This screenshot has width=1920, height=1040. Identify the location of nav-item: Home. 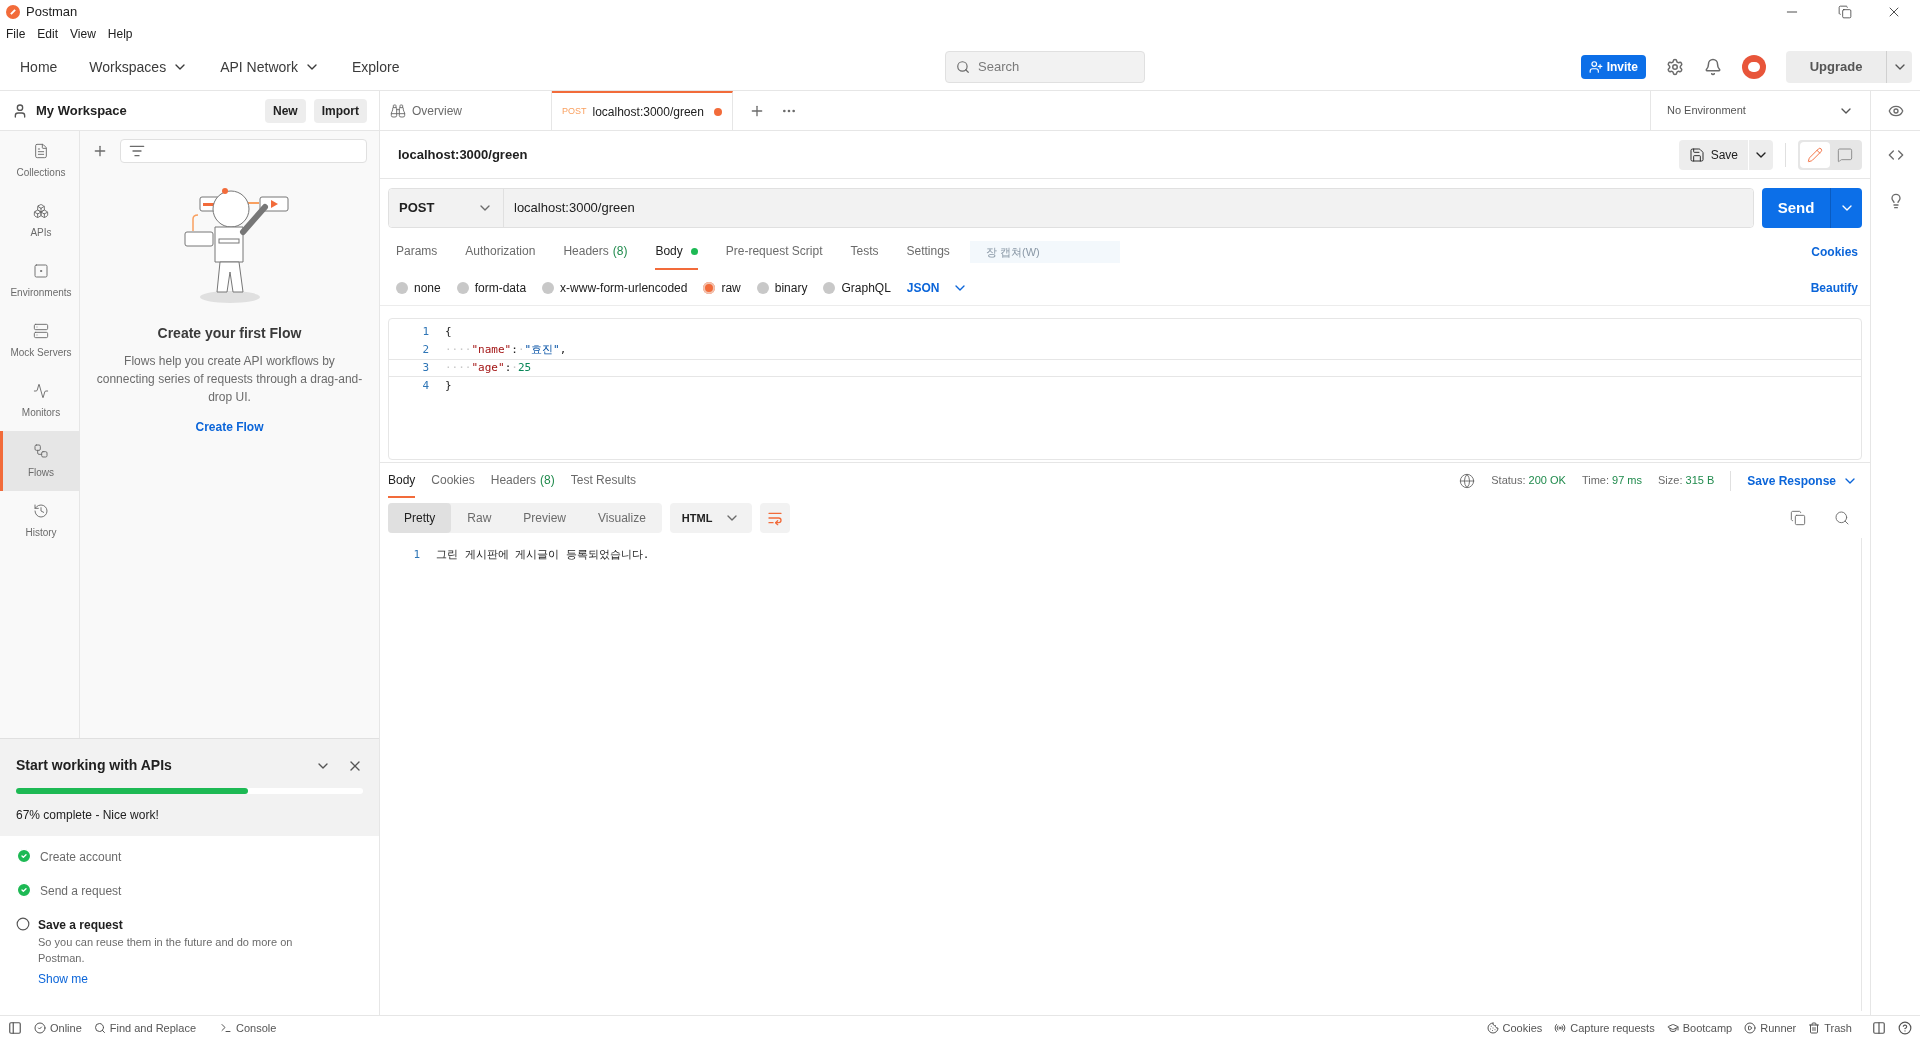
(39, 67).